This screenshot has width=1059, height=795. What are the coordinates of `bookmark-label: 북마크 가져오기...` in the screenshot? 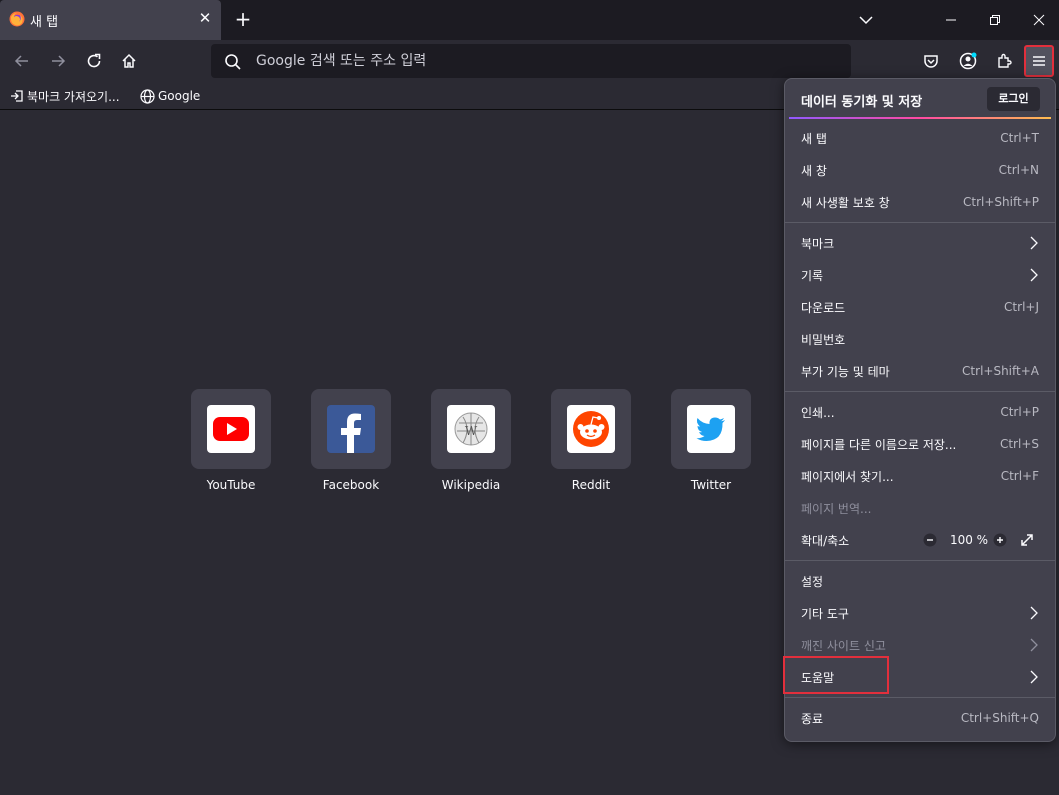 It's located at (73, 96).